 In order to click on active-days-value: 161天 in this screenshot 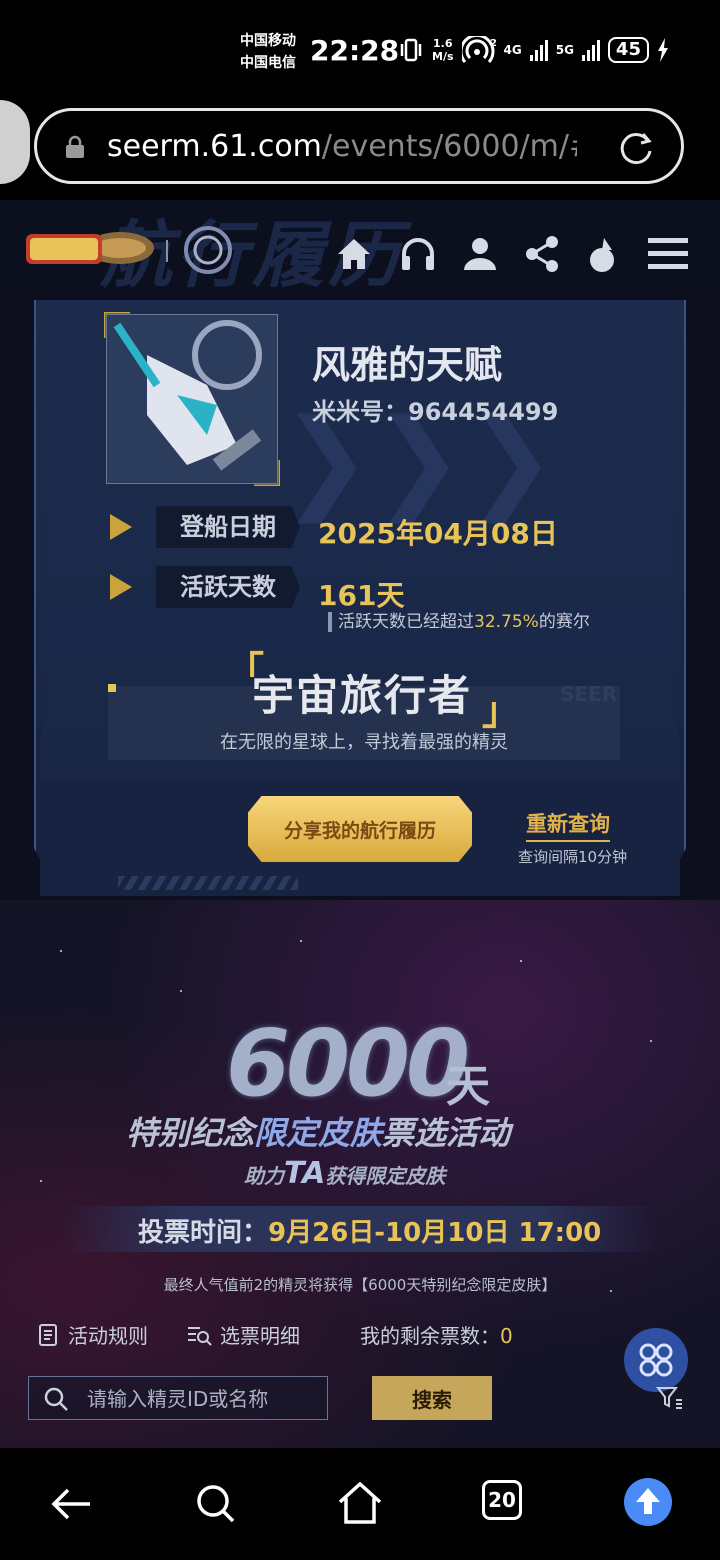, I will do `click(361, 595)`.